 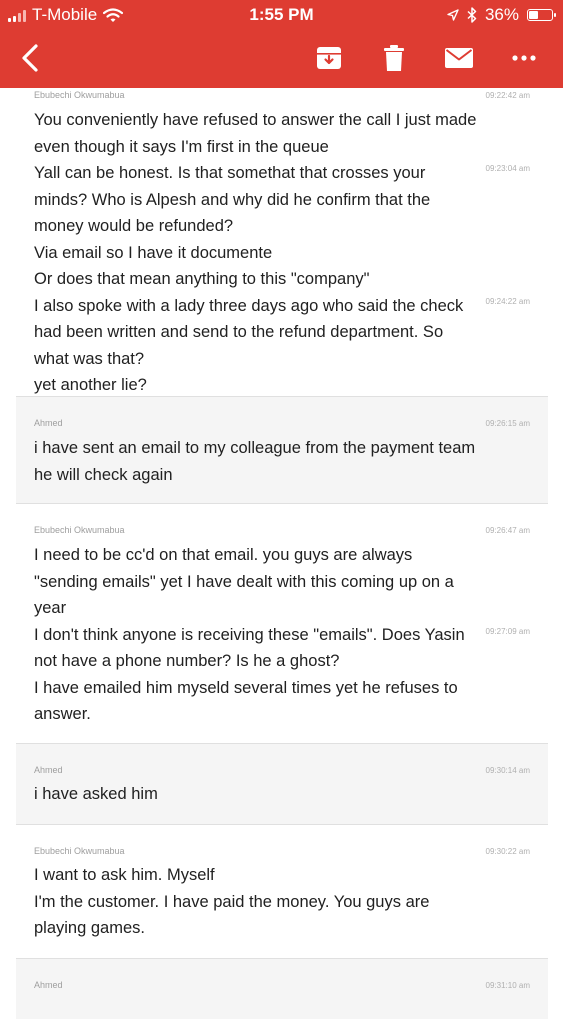 I want to click on message-line: answer., so click(x=62, y=714).